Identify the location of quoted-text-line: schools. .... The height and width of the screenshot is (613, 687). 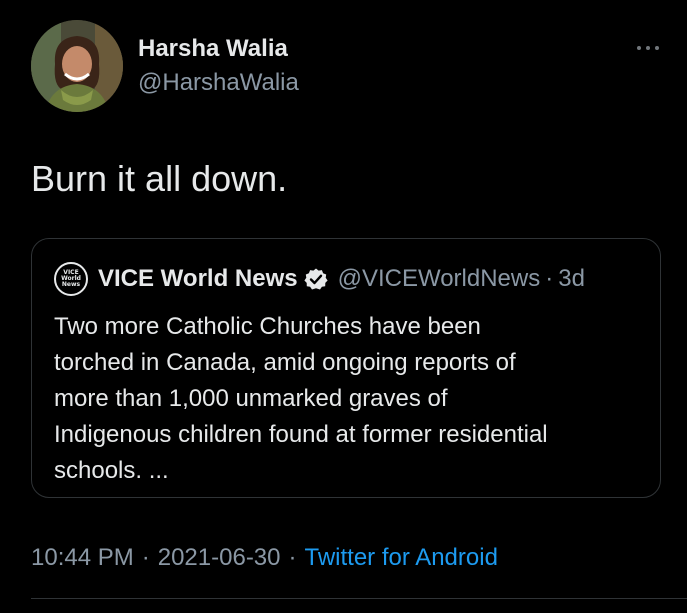
(111, 470).